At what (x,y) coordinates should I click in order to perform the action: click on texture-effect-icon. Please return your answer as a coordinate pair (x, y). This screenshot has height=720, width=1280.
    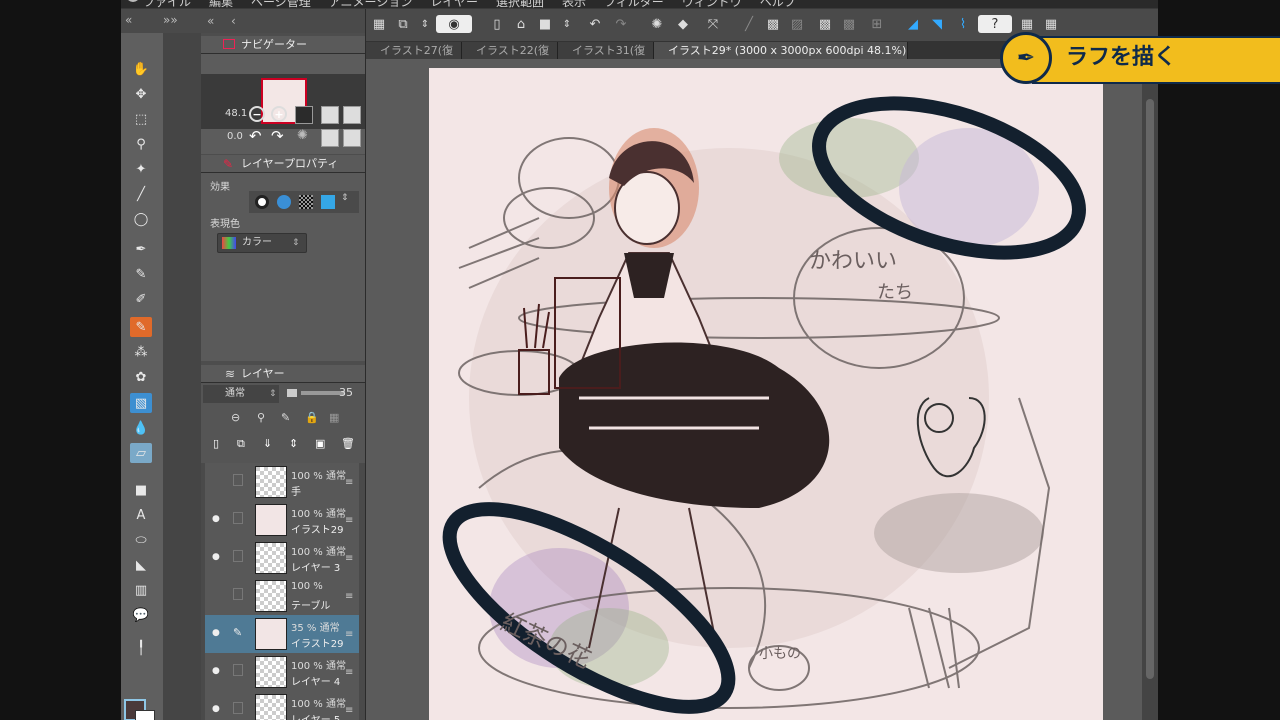
    Looking at the image, I should click on (306, 202).